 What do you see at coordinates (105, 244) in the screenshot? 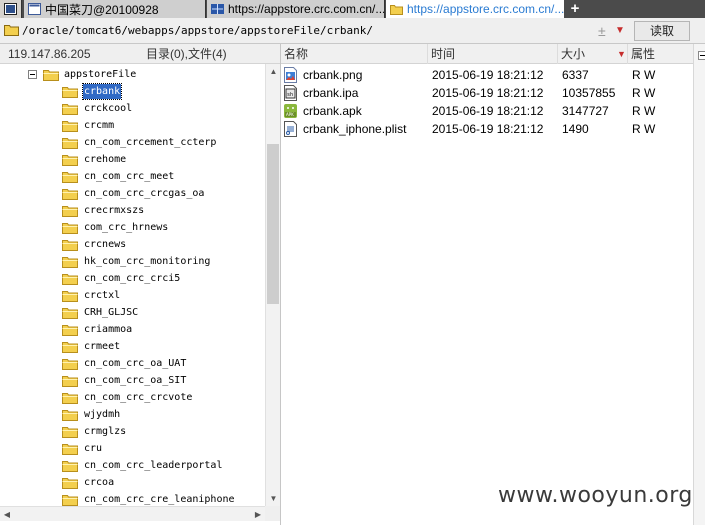
I see `tree-item-label: crcnews` at bounding box center [105, 244].